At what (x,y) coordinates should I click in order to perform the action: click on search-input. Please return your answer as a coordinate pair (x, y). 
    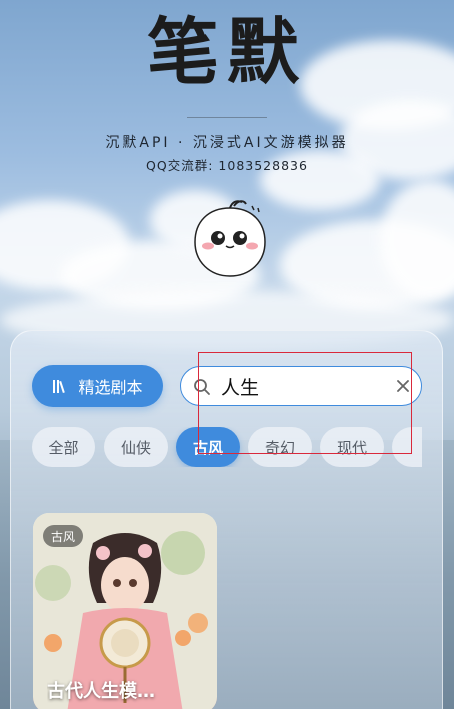
    Looking at the image, I should click on (306, 386).